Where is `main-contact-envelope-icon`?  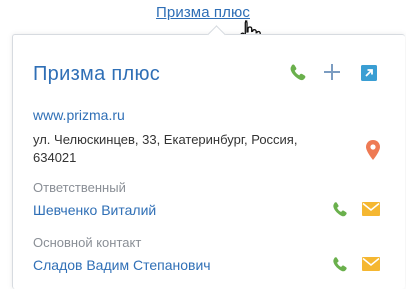
main-contact-envelope-icon is located at coordinates (371, 264).